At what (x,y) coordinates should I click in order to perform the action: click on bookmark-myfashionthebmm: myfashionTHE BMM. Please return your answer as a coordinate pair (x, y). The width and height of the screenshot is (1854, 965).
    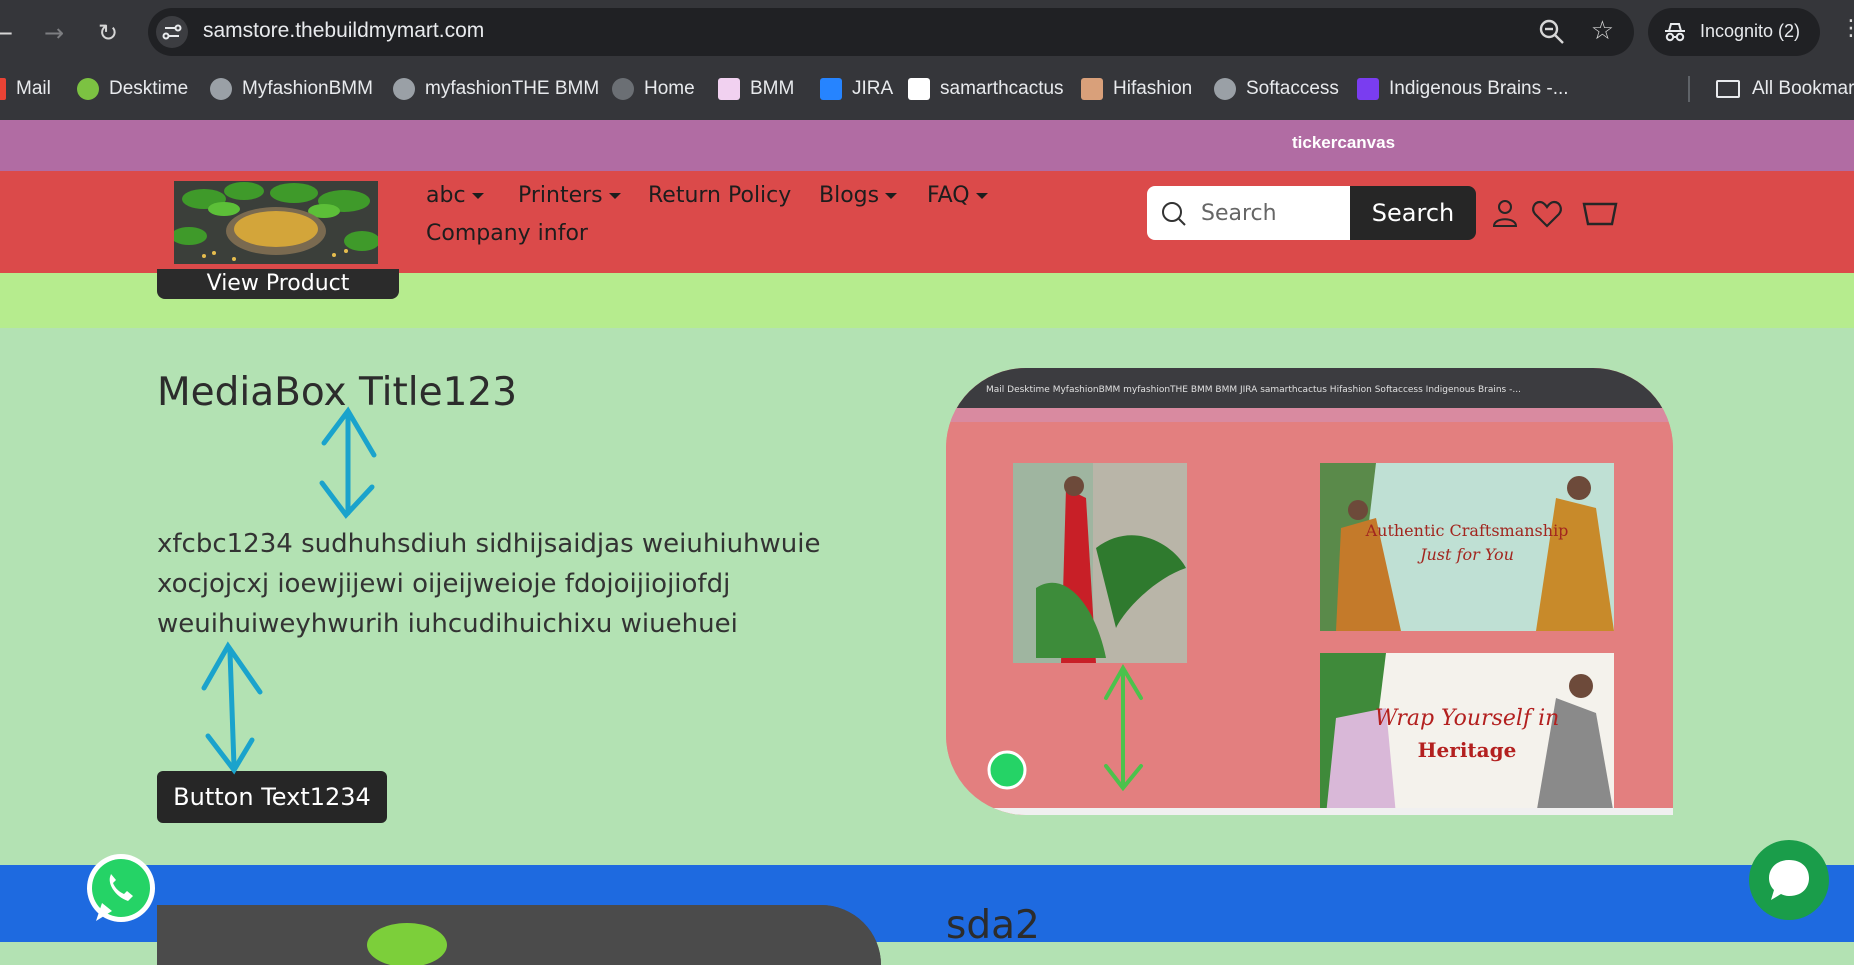
    Looking at the image, I should click on (496, 89).